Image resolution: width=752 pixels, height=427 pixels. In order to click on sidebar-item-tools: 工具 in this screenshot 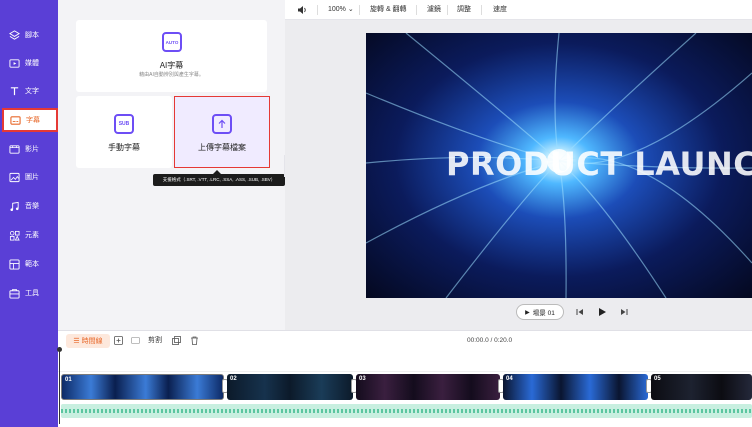, I will do `click(30, 293)`.